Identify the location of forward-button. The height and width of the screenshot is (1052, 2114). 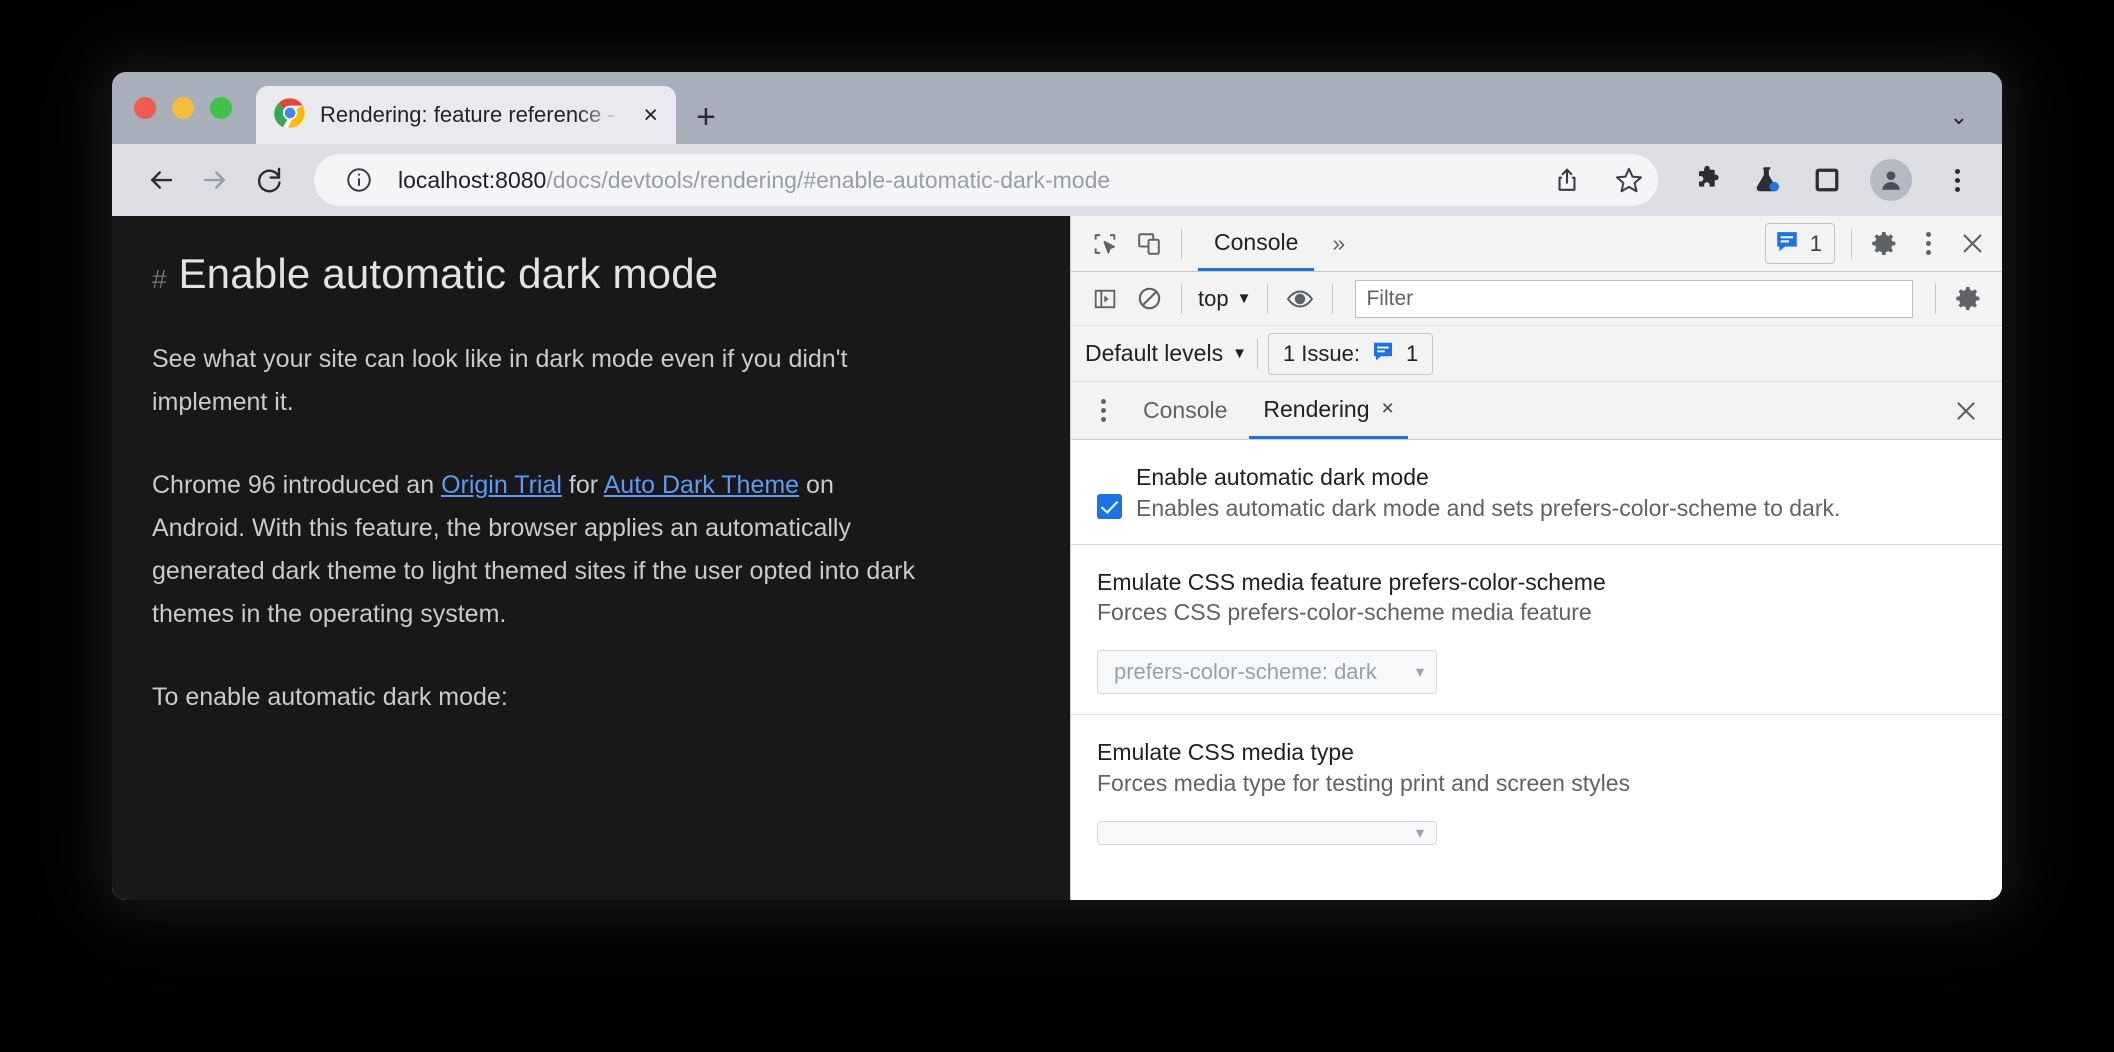
(215, 180).